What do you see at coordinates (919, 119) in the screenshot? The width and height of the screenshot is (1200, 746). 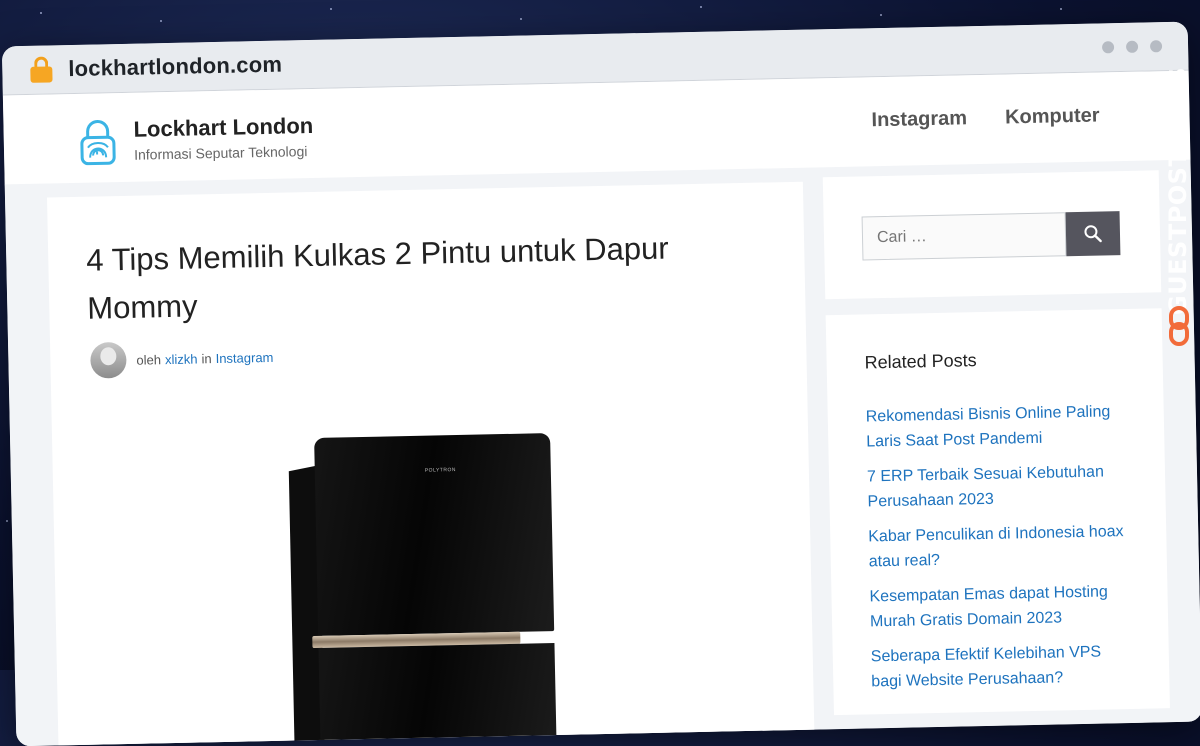 I see `nav-item-instagram: Instagram` at bounding box center [919, 119].